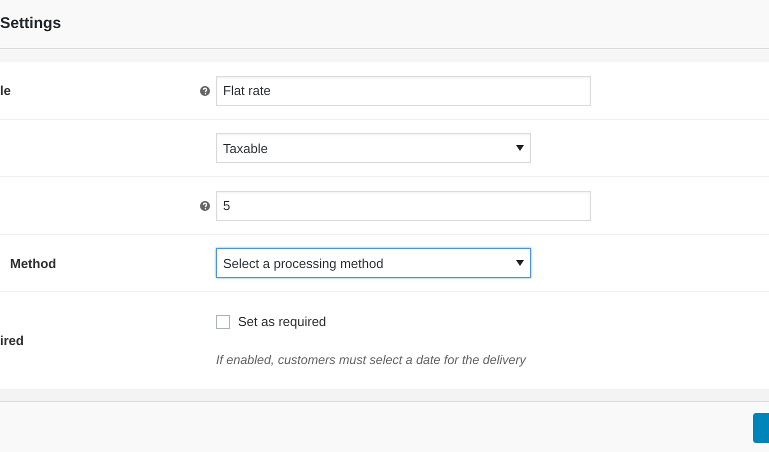  Describe the element at coordinates (373, 263) in the screenshot. I see `select-dropdown: Select a processing method` at that location.